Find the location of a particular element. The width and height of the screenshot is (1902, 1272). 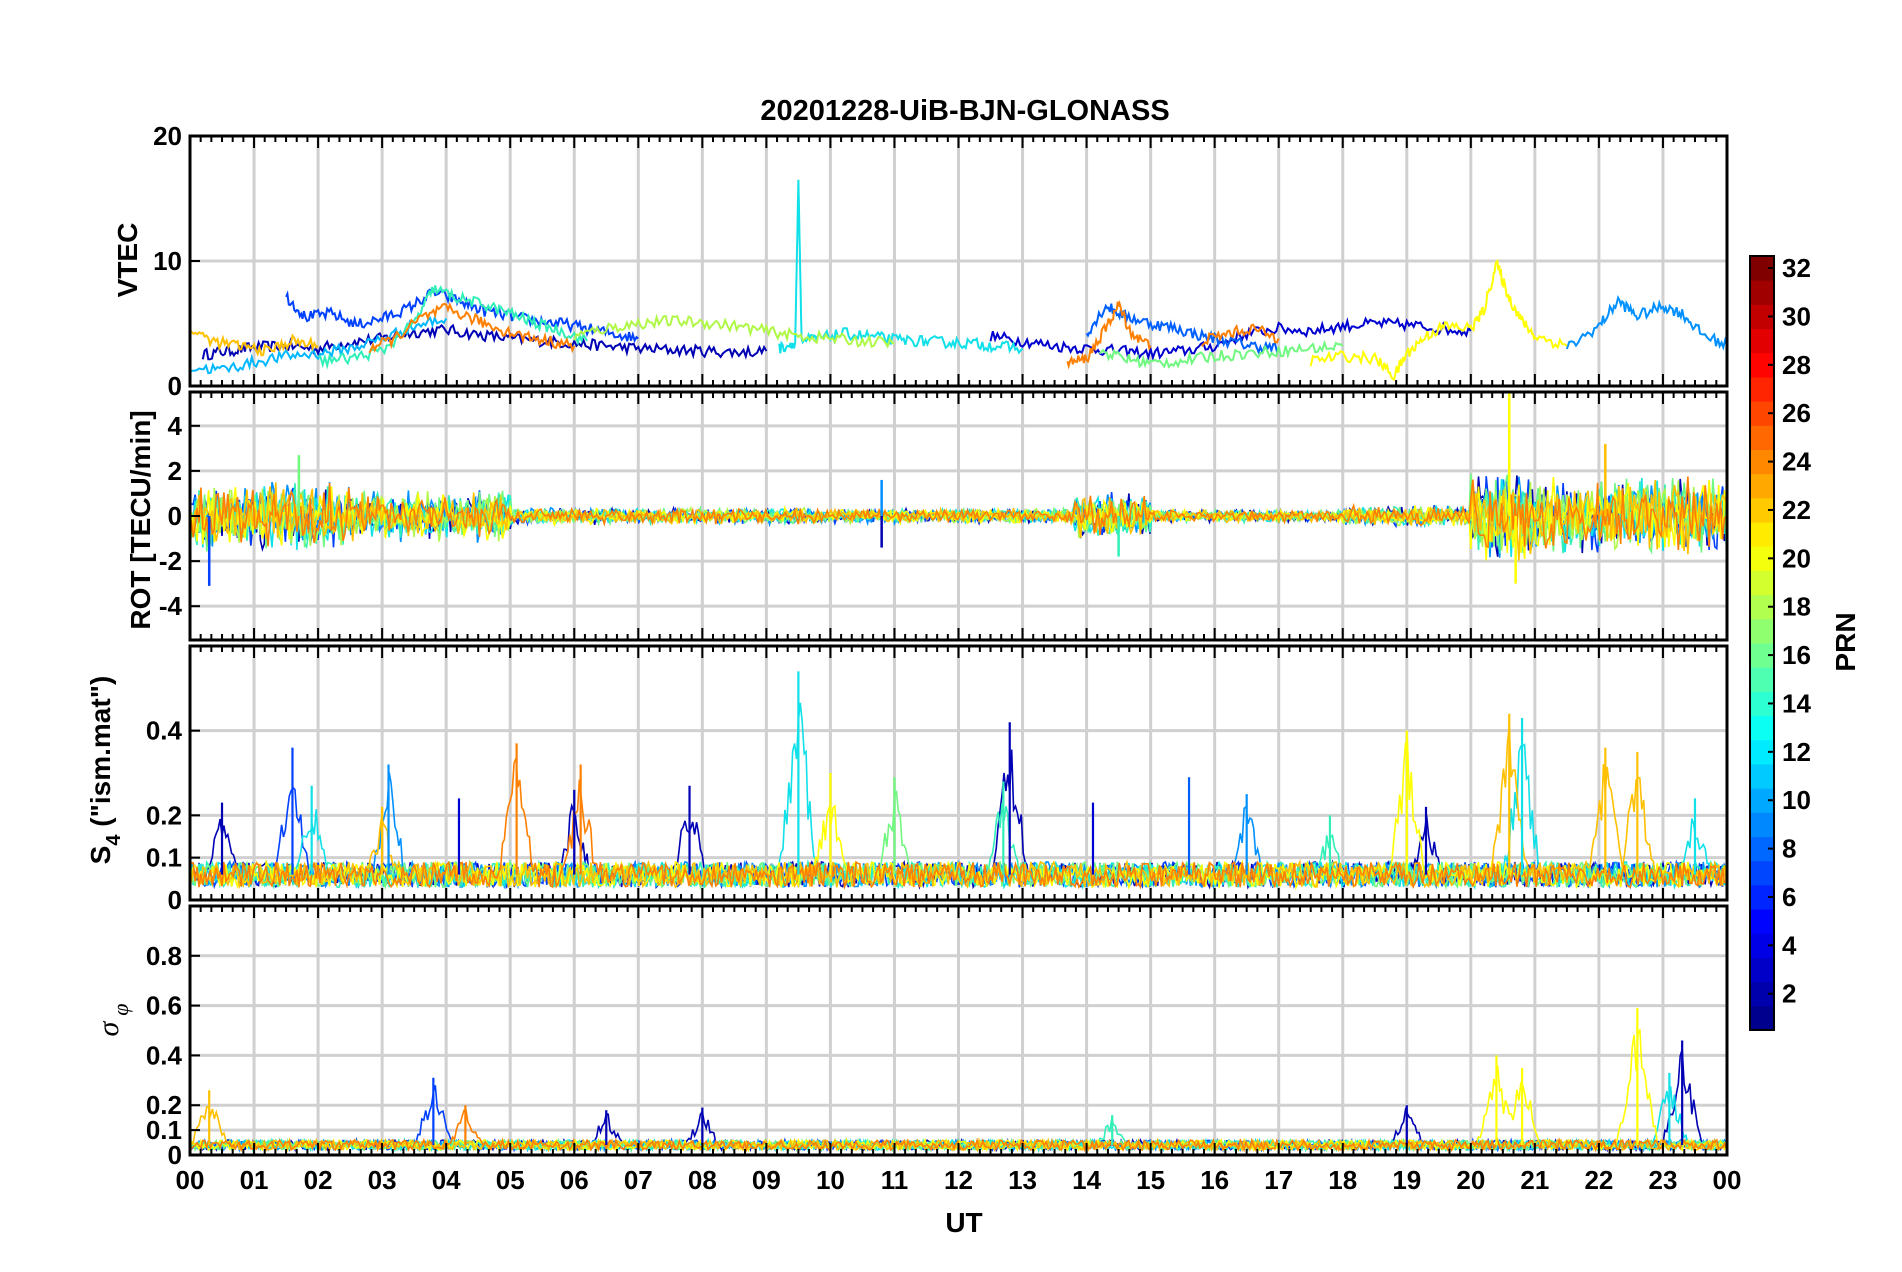

x-tick-label: 11 is located at coordinates (895, 1180).